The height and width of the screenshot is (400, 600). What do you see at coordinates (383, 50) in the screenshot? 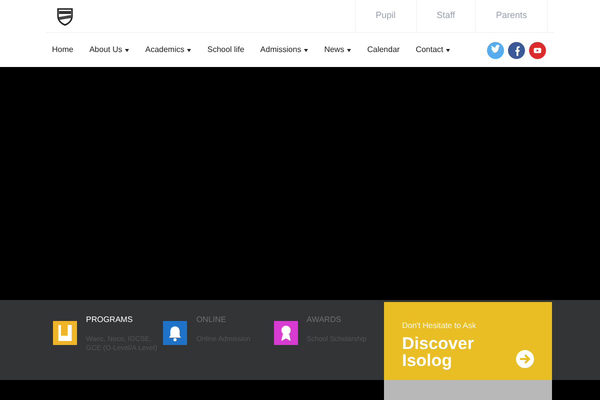
I see `nav-link: Calendar` at bounding box center [383, 50].